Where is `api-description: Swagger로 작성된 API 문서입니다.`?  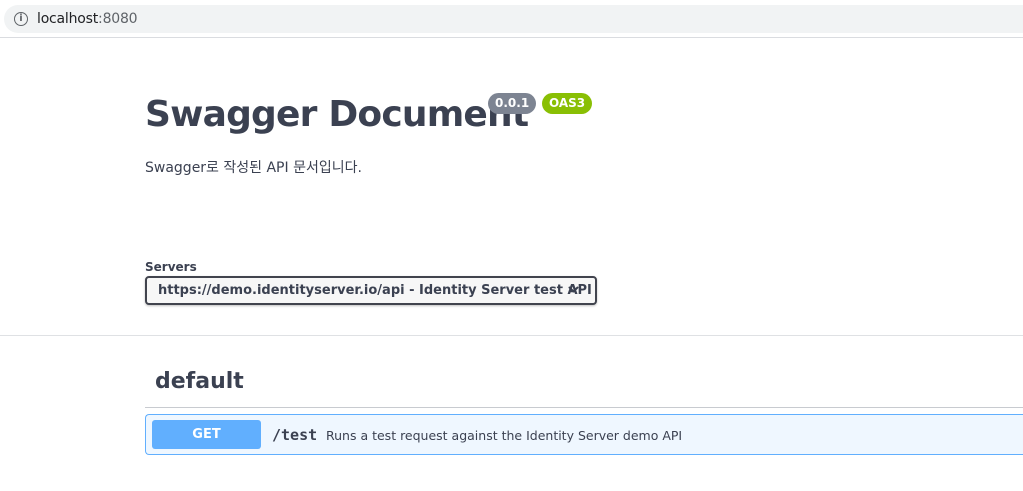 api-description: Swagger로 작성된 API 문서입니다. is located at coordinates (253, 168).